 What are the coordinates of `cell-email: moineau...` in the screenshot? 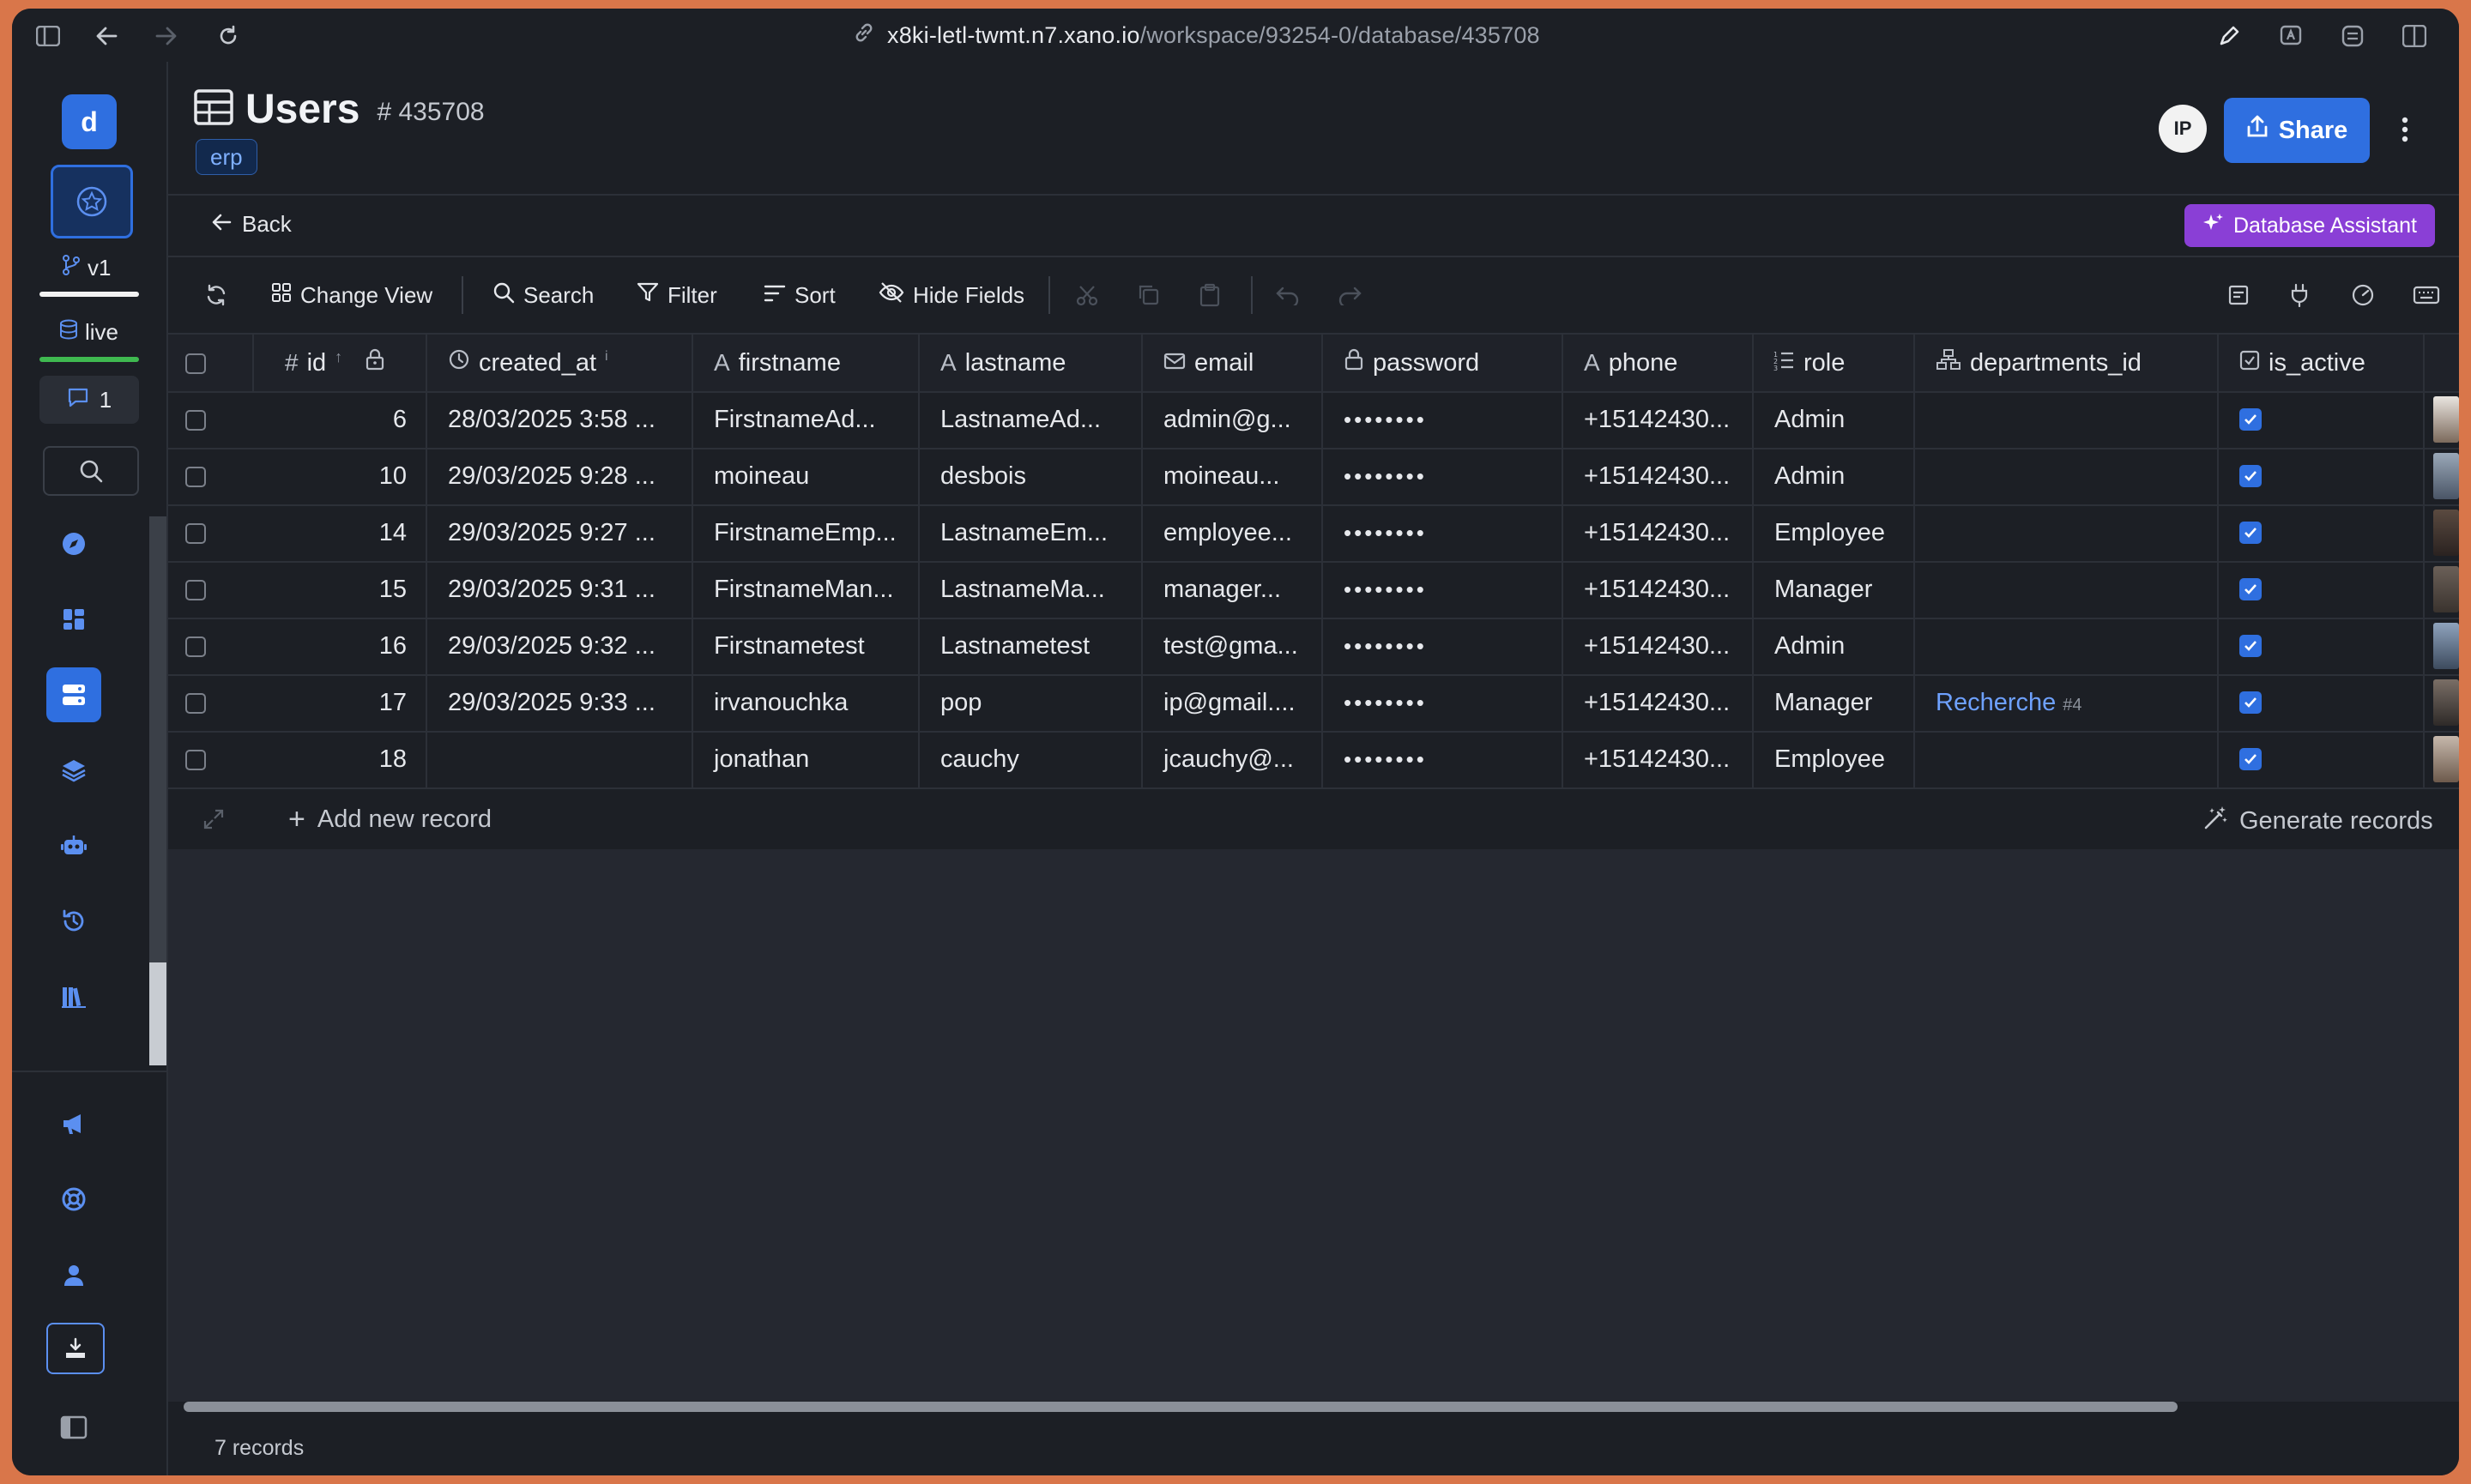 It's located at (1233, 476).